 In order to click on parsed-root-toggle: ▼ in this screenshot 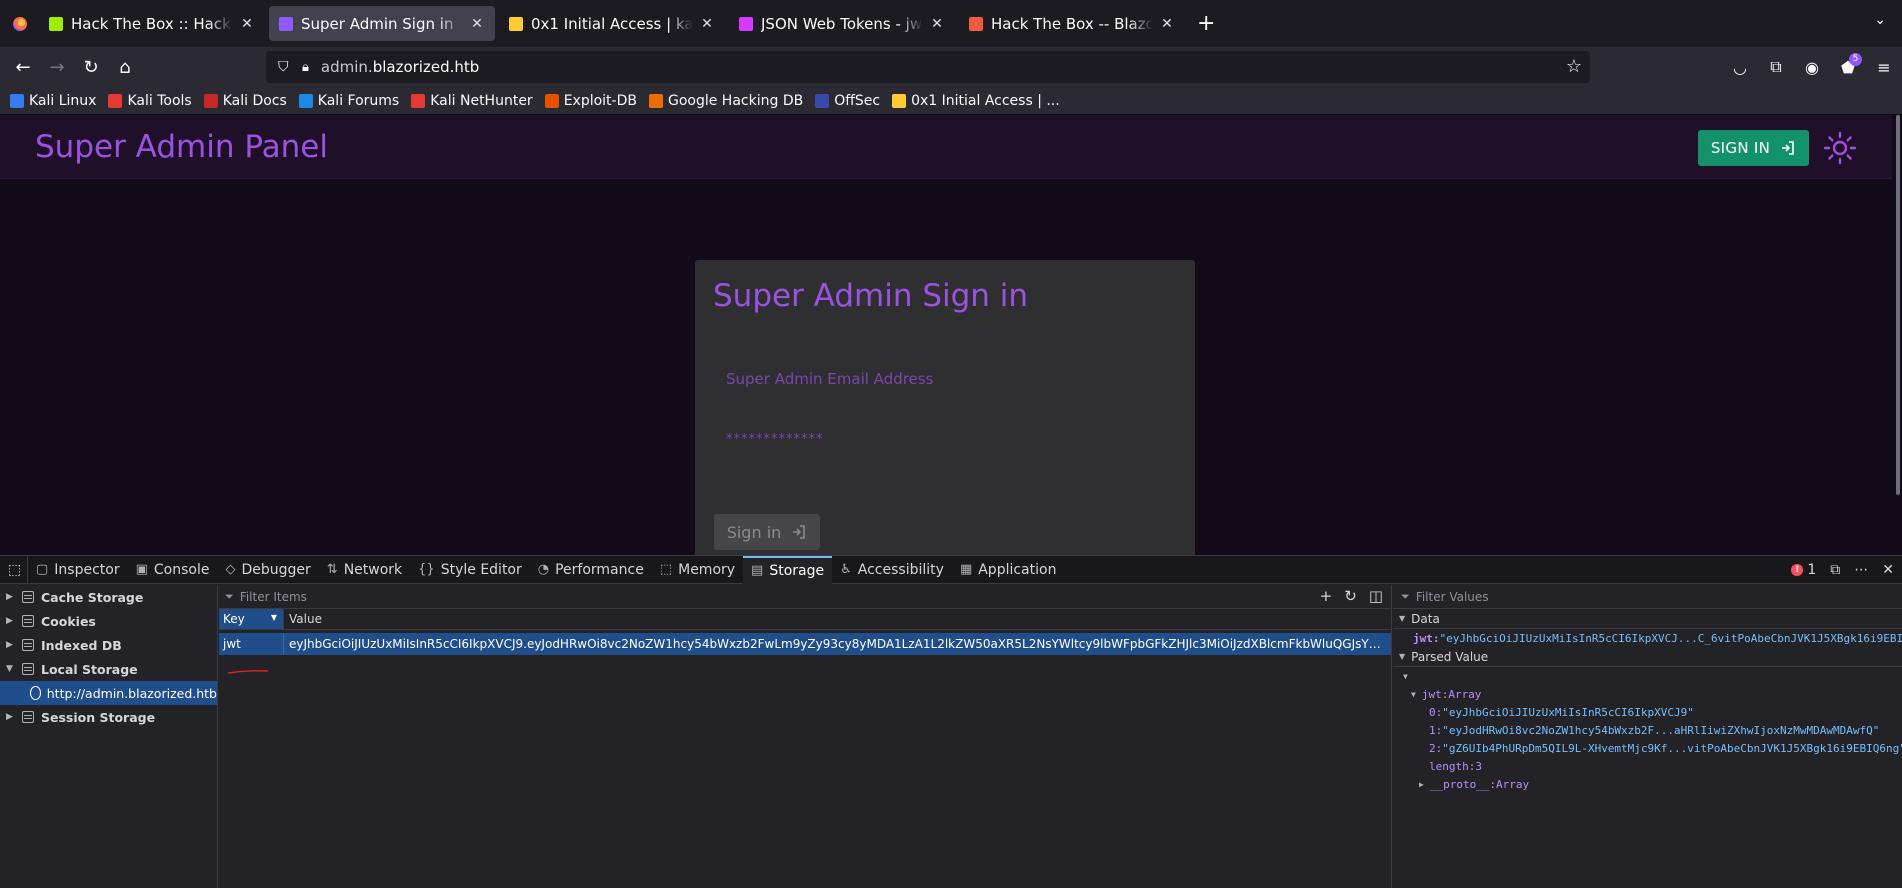, I will do `click(1647, 676)`.